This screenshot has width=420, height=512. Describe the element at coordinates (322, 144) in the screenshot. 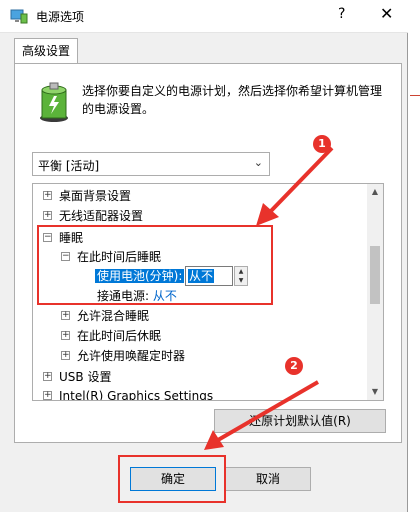

I see `step-badge-1: 1` at that location.